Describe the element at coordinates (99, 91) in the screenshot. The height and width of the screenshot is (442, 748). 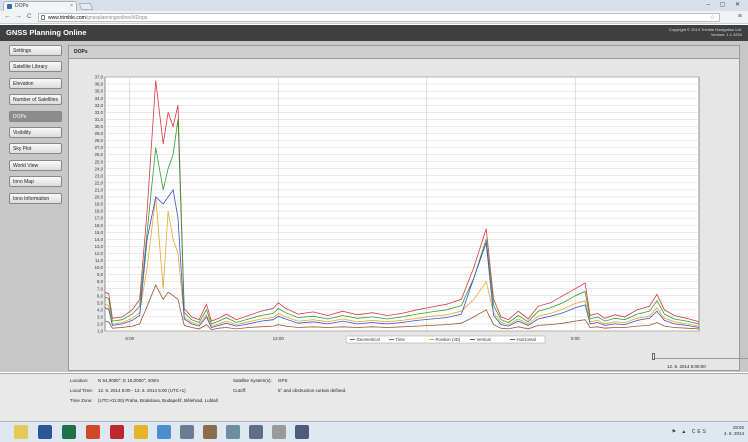
I see `y-tick-label: 35,0` at that location.